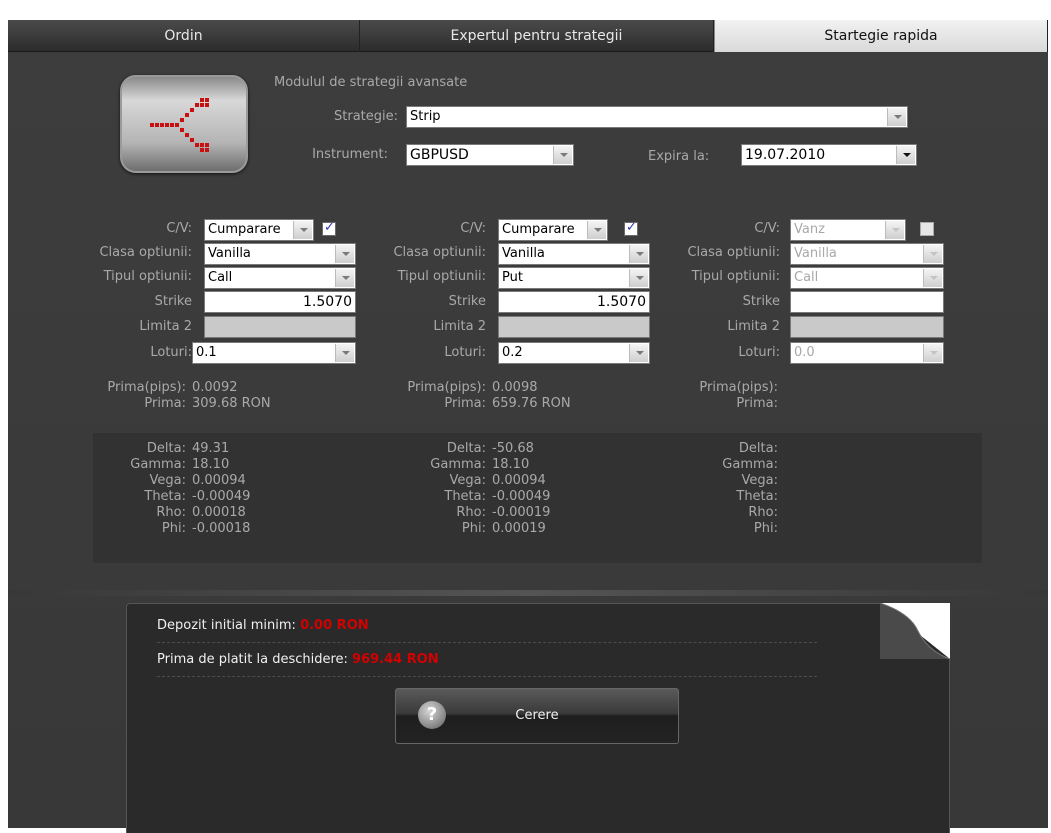 This screenshot has width=1051, height=833. What do you see at coordinates (142, 489) in the screenshot?
I see `greek-labels-1: Delta: Gamma: Vega: Theta: Rho: Phi:` at bounding box center [142, 489].